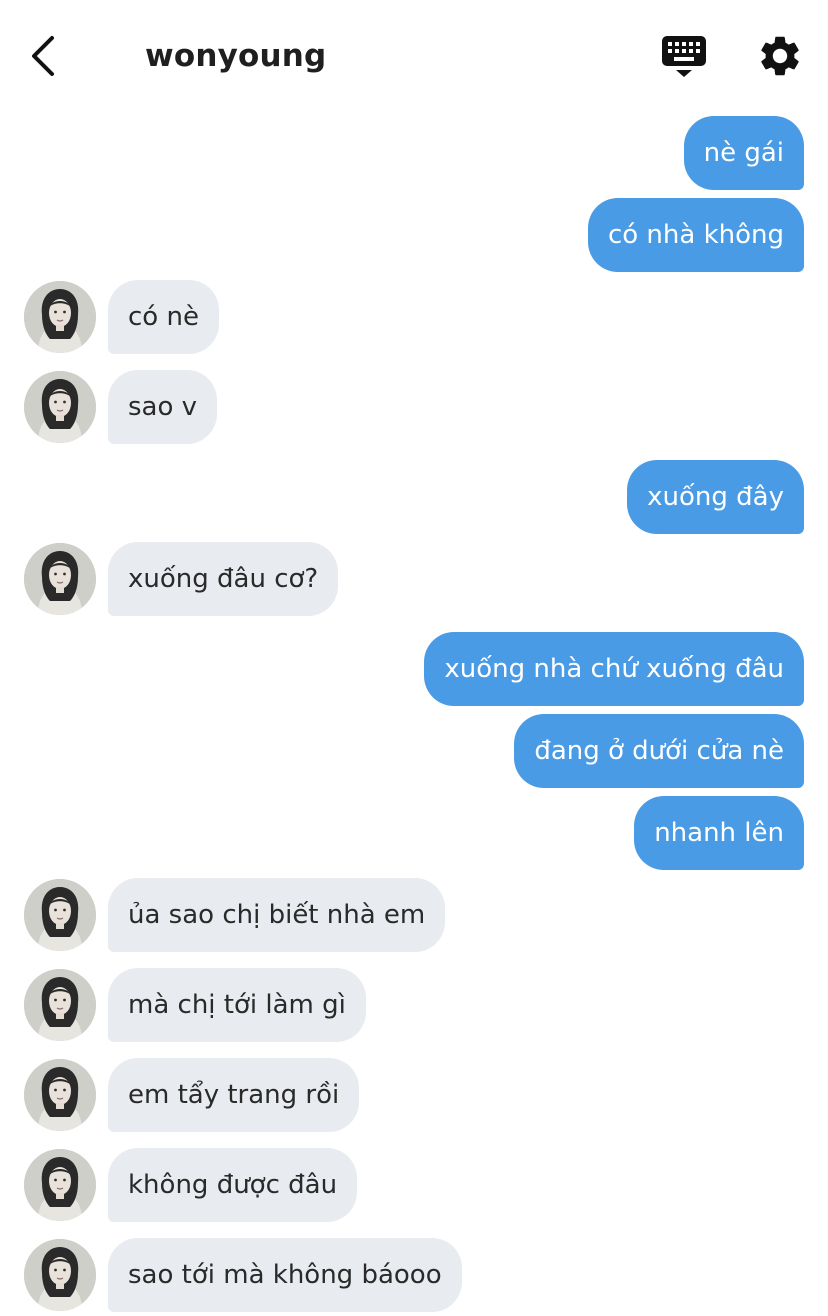 The height and width of the screenshot is (1316, 828). I want to click on incoming-message-bubble: em tẩy trang rồi, so click(234, 1095).